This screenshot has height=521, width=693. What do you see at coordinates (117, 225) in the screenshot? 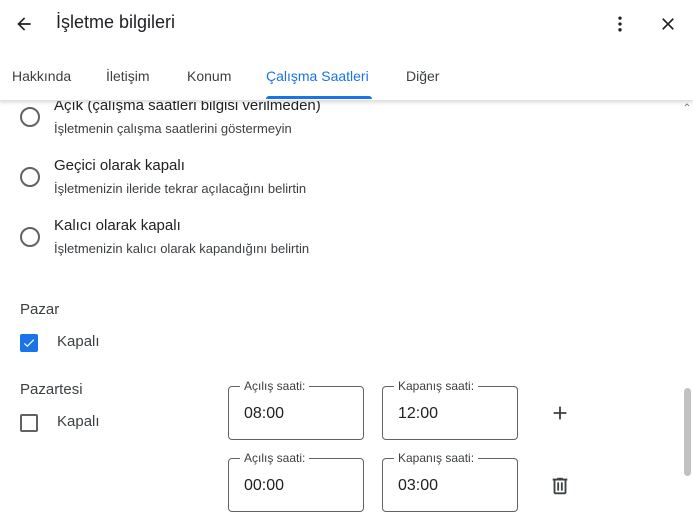
I see `option-title: Kalıcı olarak kapalı` at bounding box center [117, 225].